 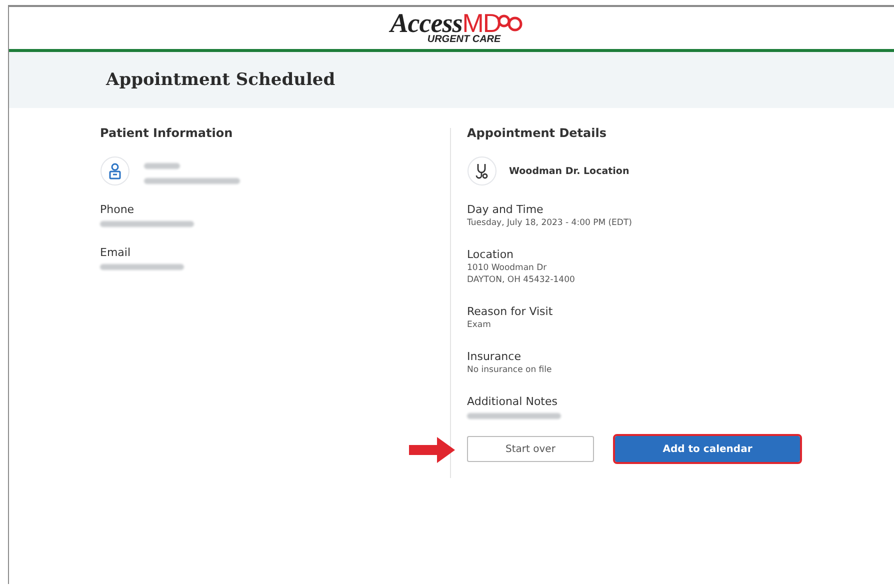 What do you see at coordinates (494, 357) in the screenshot?
I see `field-label: Insurance` at bounding box center [494, 357].